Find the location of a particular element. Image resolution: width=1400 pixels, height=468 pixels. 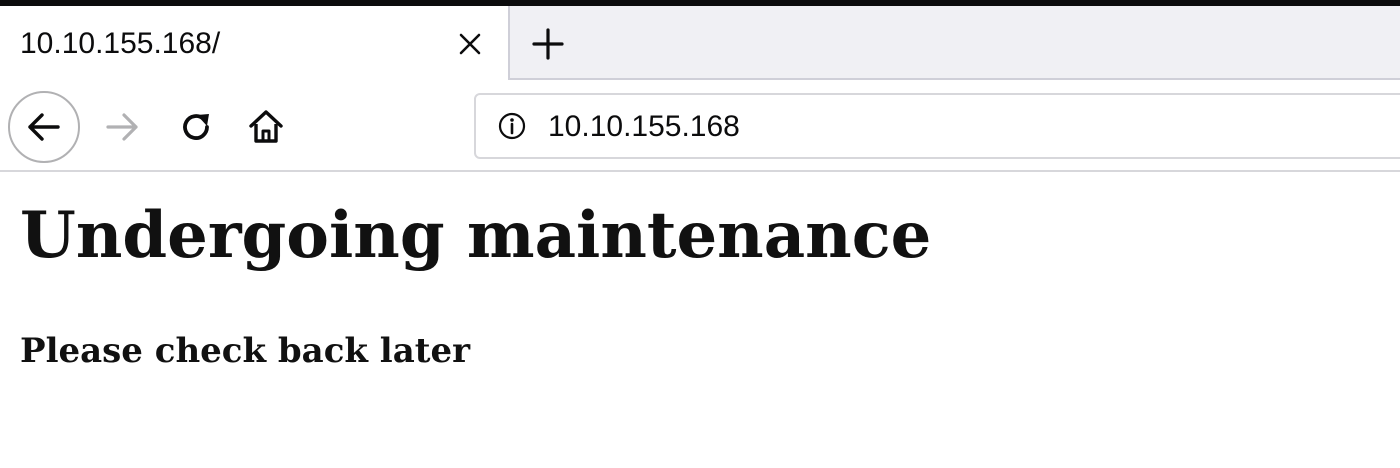

arrow-left-icon is located at coordinates (44, 127).